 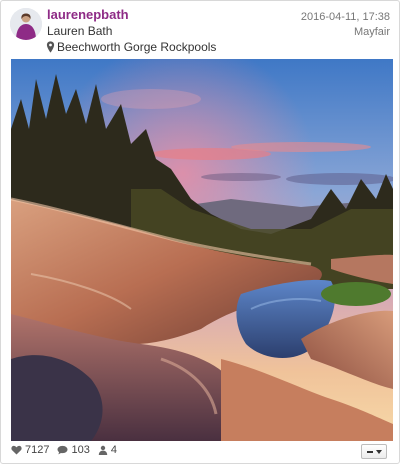 What do you see at coordinates (103, 450) in the screenshot?
I see `users-icon` at bounding box center [103, 450].